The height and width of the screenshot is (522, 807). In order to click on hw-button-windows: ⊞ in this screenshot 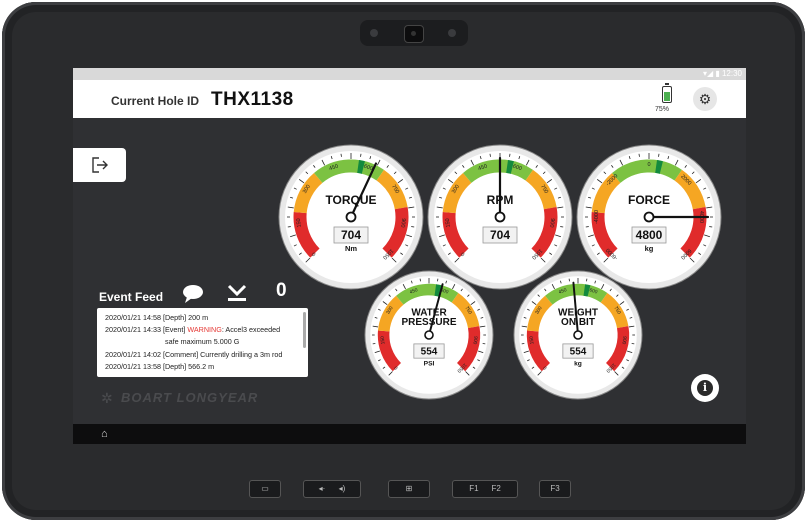, I will do `click(409, 489)`.